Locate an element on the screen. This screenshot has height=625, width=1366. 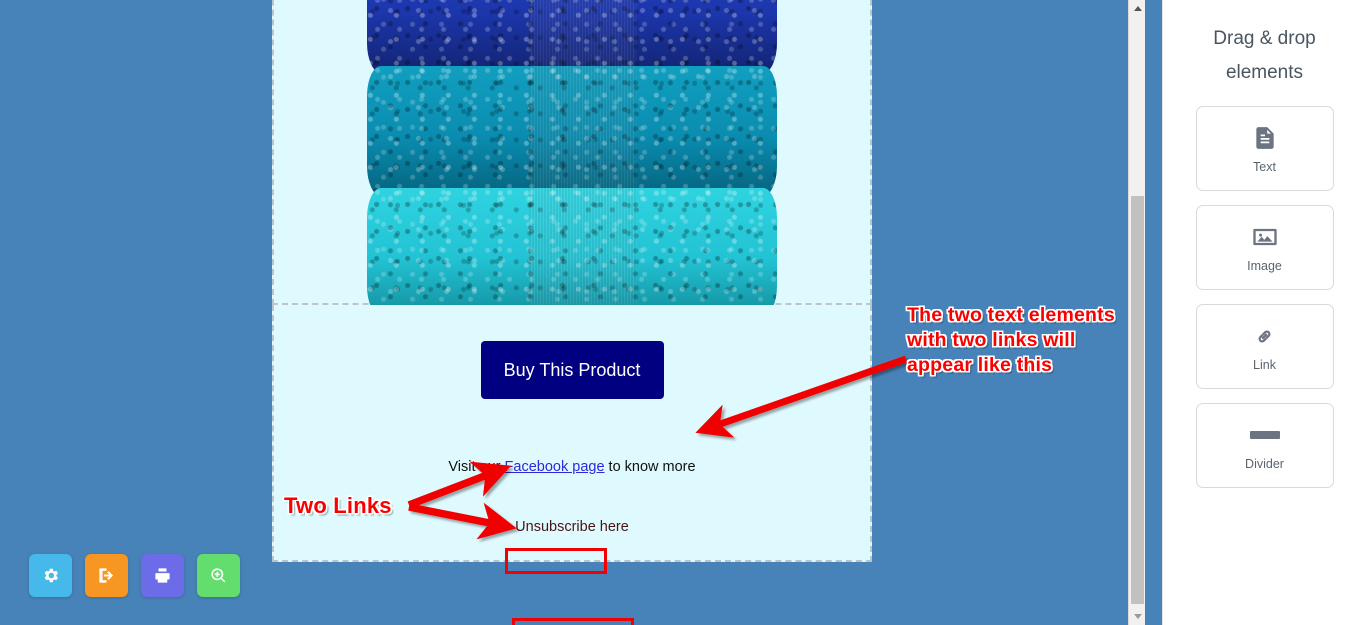
export-button is located at coordinates (106, 575).